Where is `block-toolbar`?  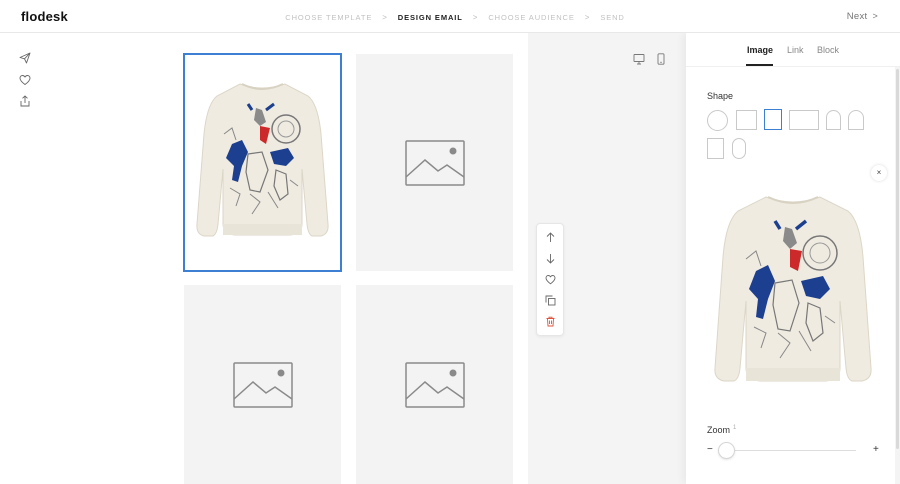 block-toolbar is located at coordinates (550, 279).